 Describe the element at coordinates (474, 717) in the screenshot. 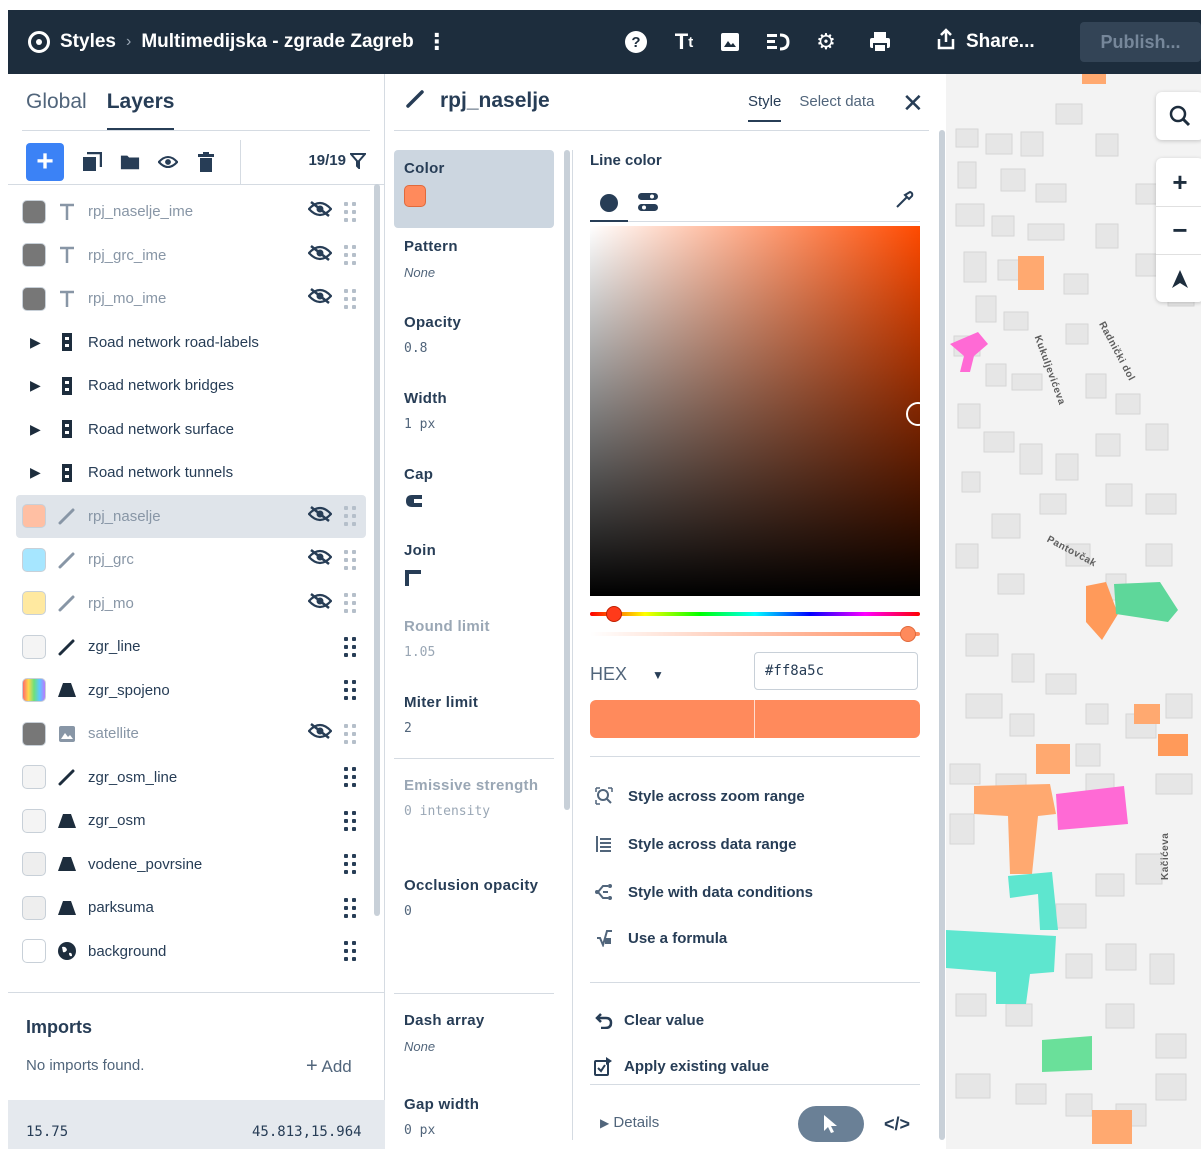

I see `property-miter-limit: Miter limit 2` at that location.